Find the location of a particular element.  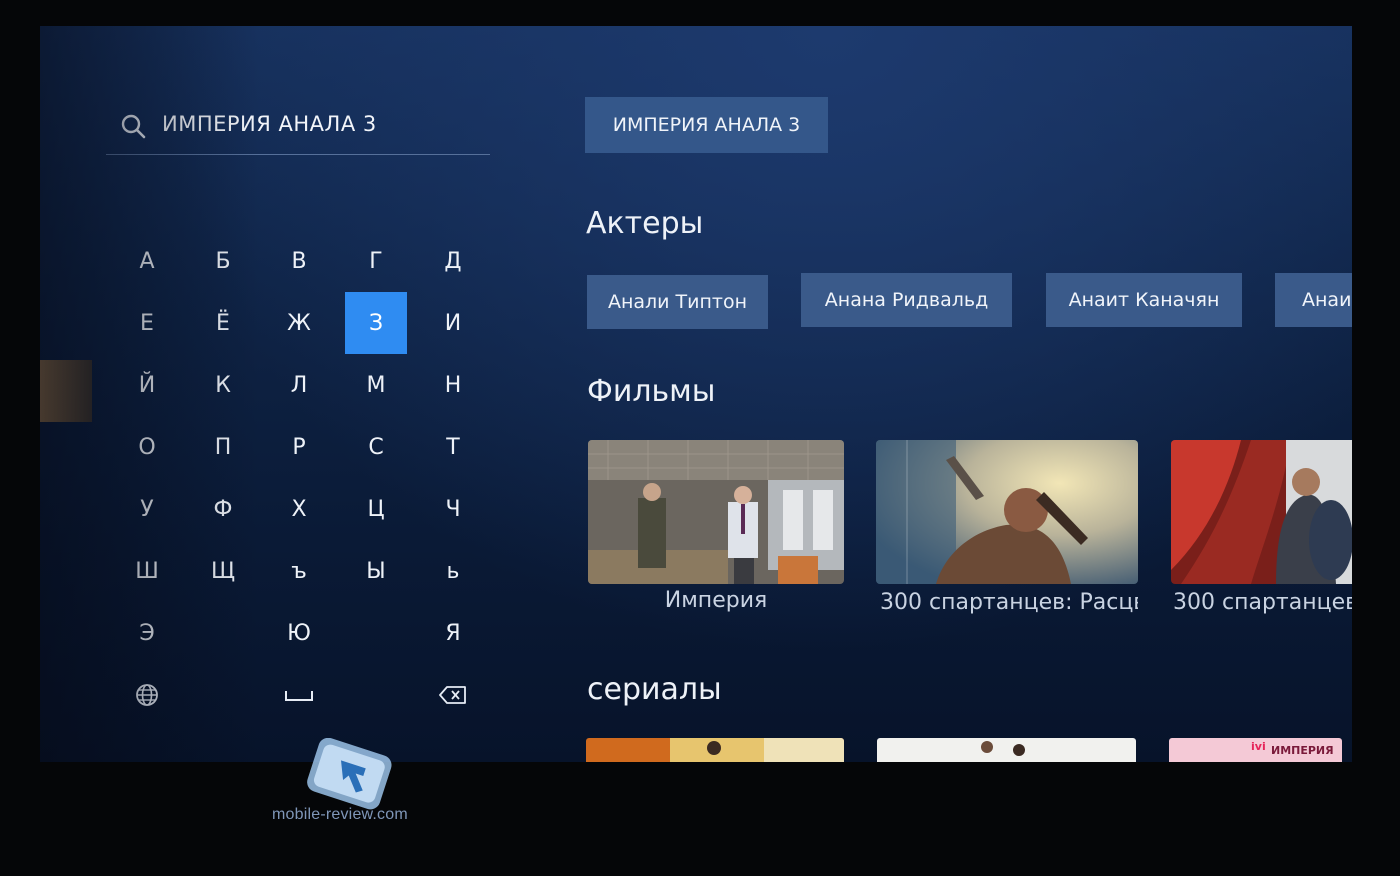

key: Ф is located at coordinates (223, 509).